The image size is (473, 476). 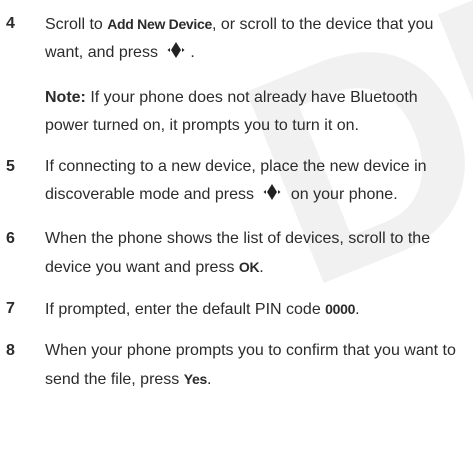 I want to click on menu-option-add-new-device: Add New Device, so click(x=159, y=24).